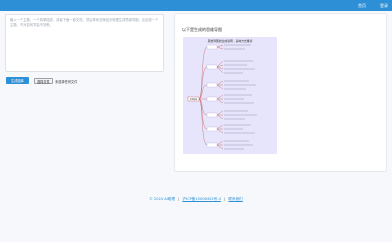 The image size is (392, 242). I want to click on top-nav-bar: 首页 登录, so click(196, 5).